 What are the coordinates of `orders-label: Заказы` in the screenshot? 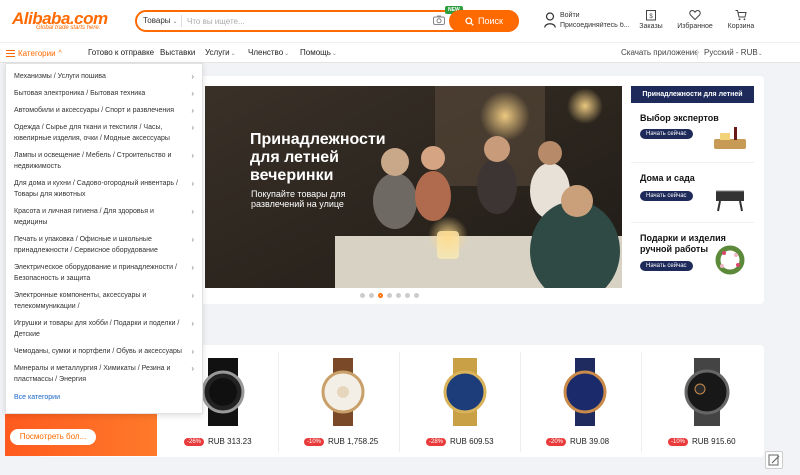 It's located at (651, 26).